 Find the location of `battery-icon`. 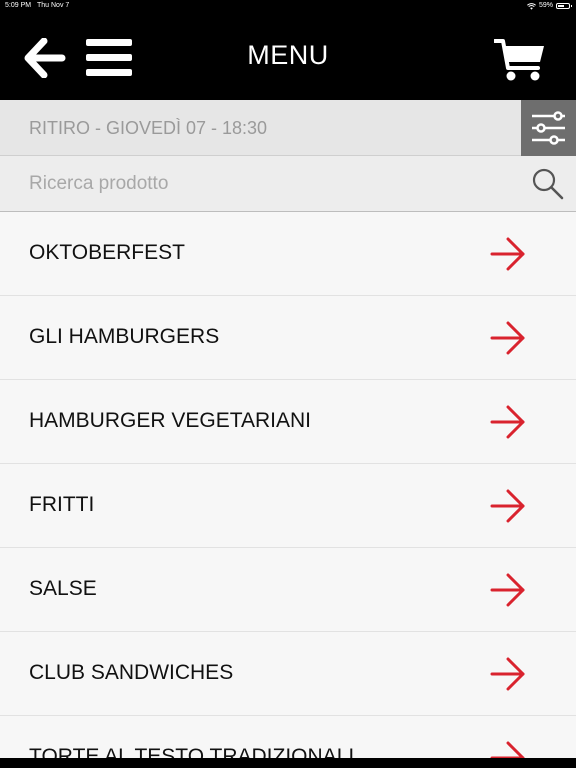

battery-icon is located at coordinates (564, 6).